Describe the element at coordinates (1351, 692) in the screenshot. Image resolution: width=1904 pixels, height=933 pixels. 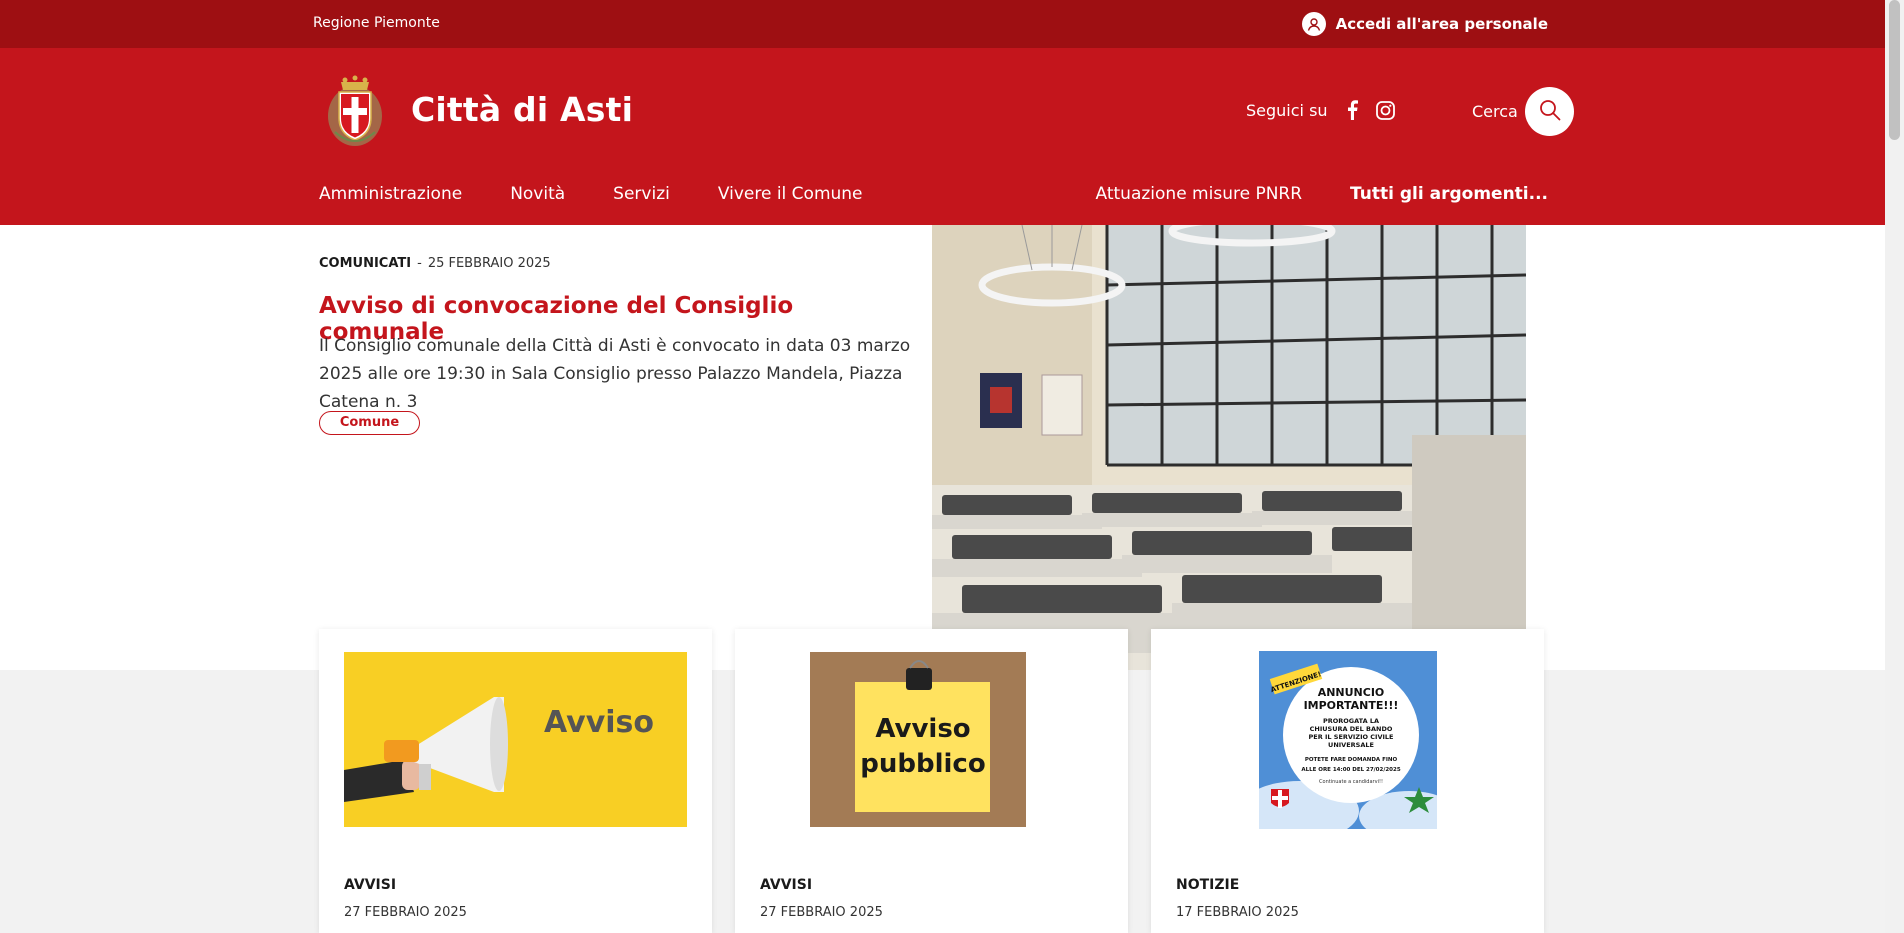
I see `card-image-title-1: ANNUNCIO` at that location.